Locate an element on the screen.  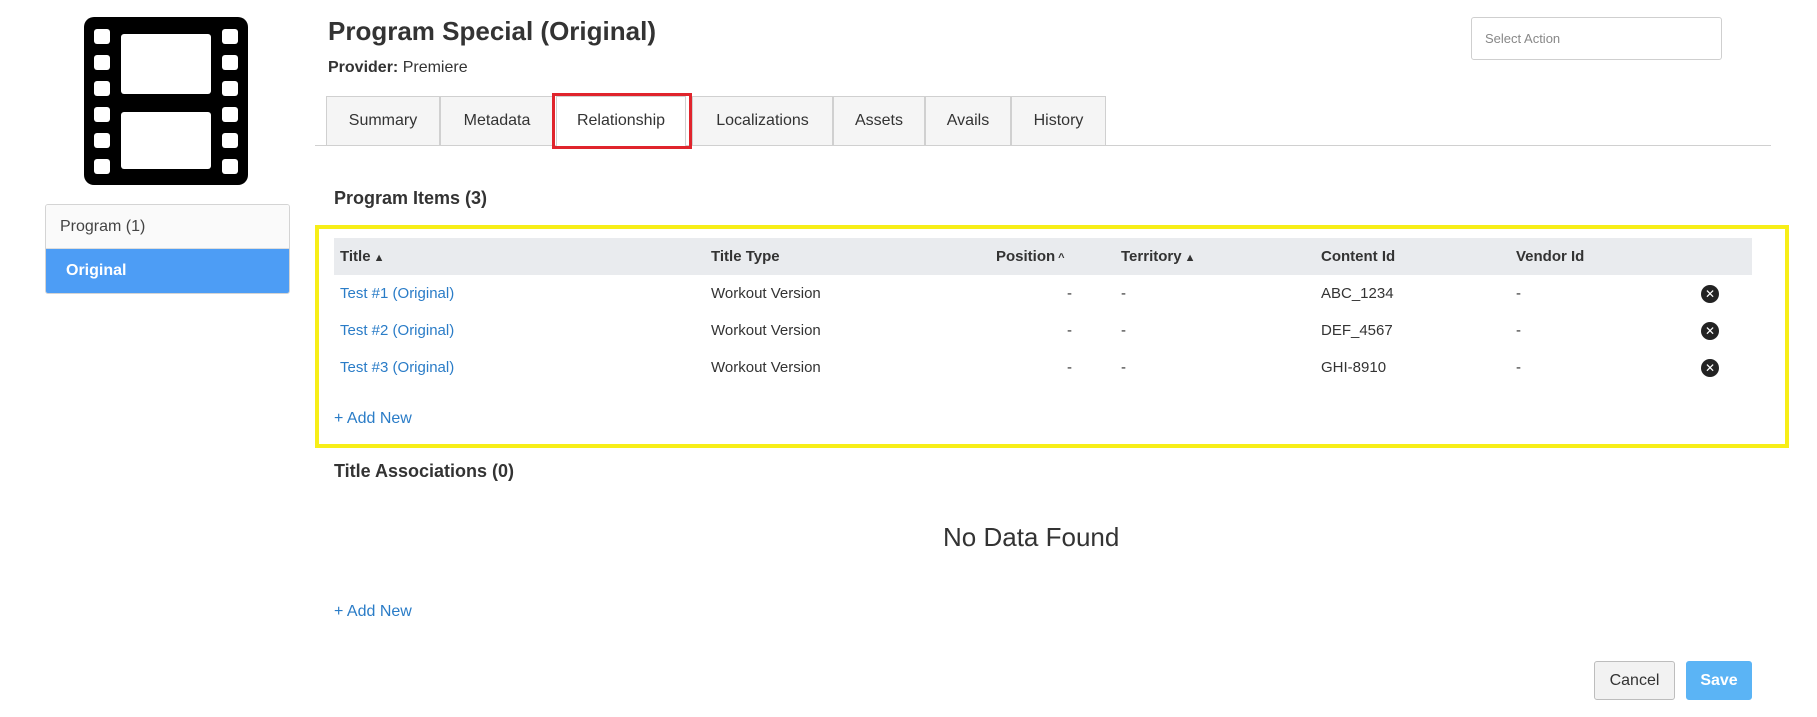
select-action-dropdown: Select Action is located at coordinates (1596, 38).